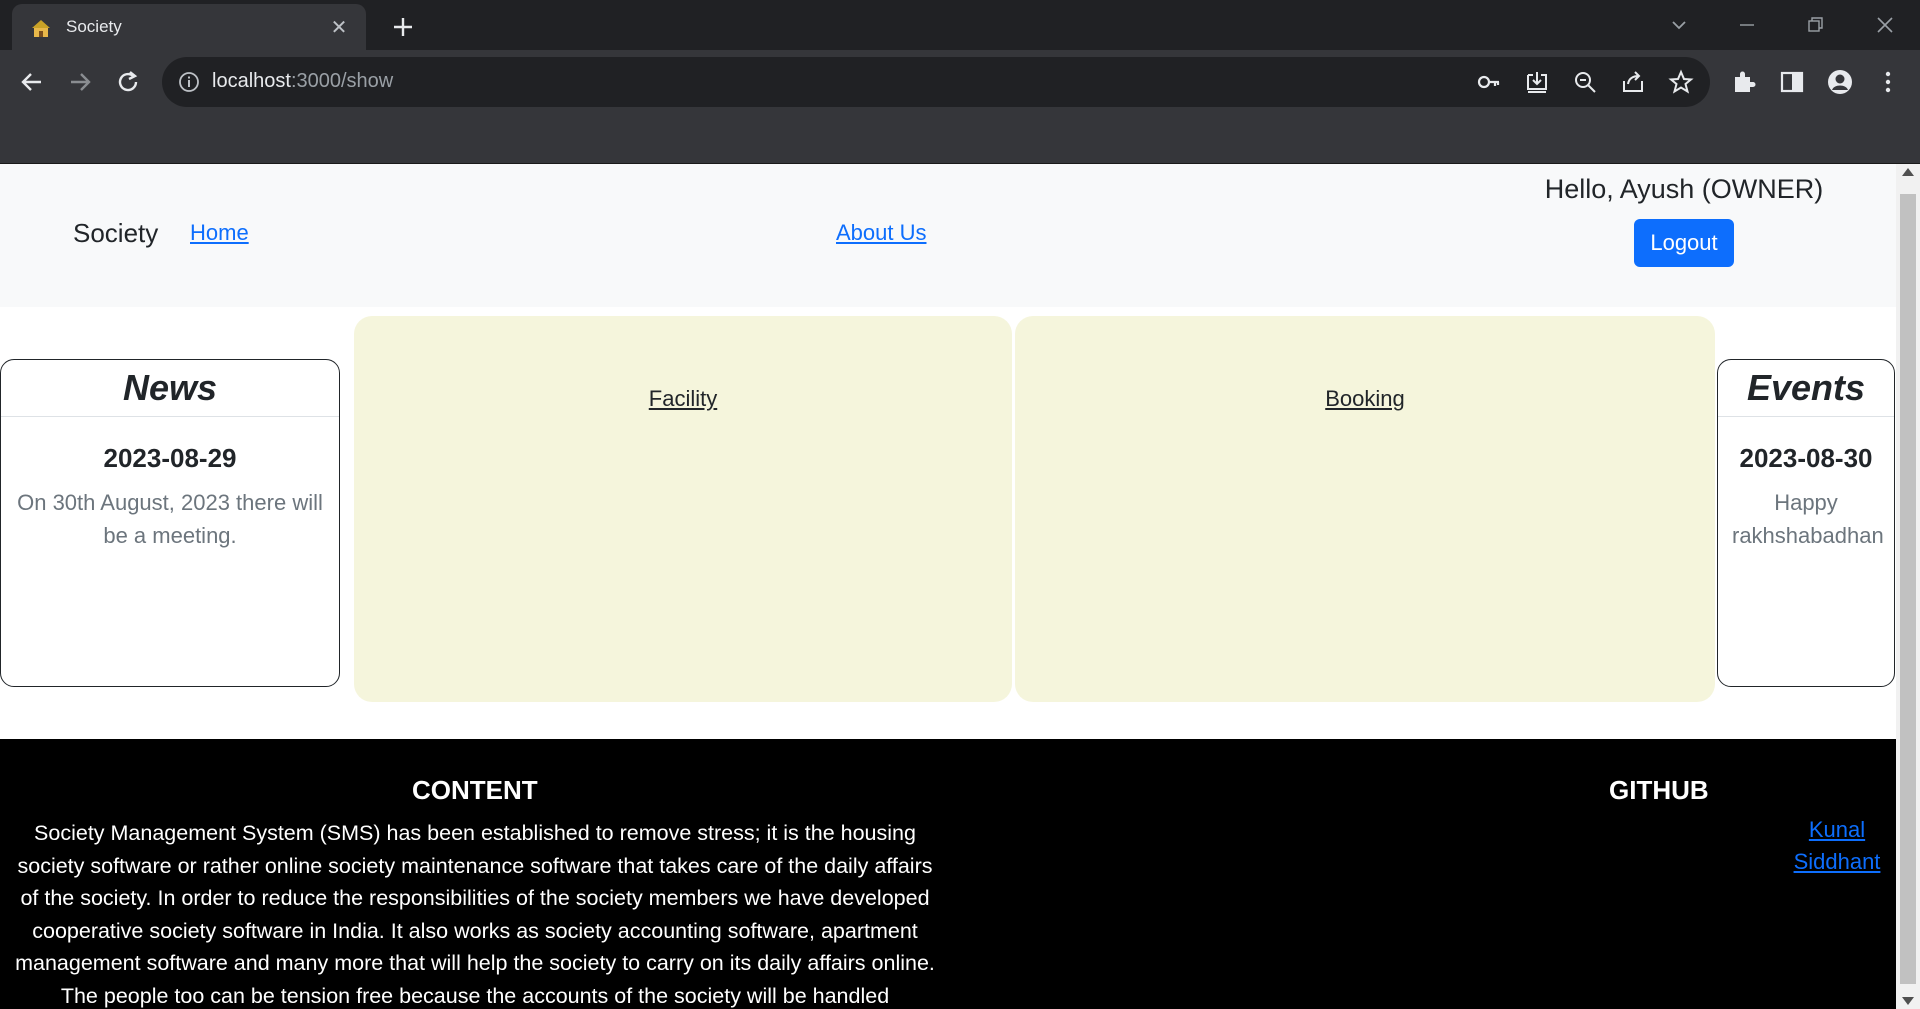  Describe the element at coordinates (960, 139) in the screenshot. I see `bookmark-bar` at that location.